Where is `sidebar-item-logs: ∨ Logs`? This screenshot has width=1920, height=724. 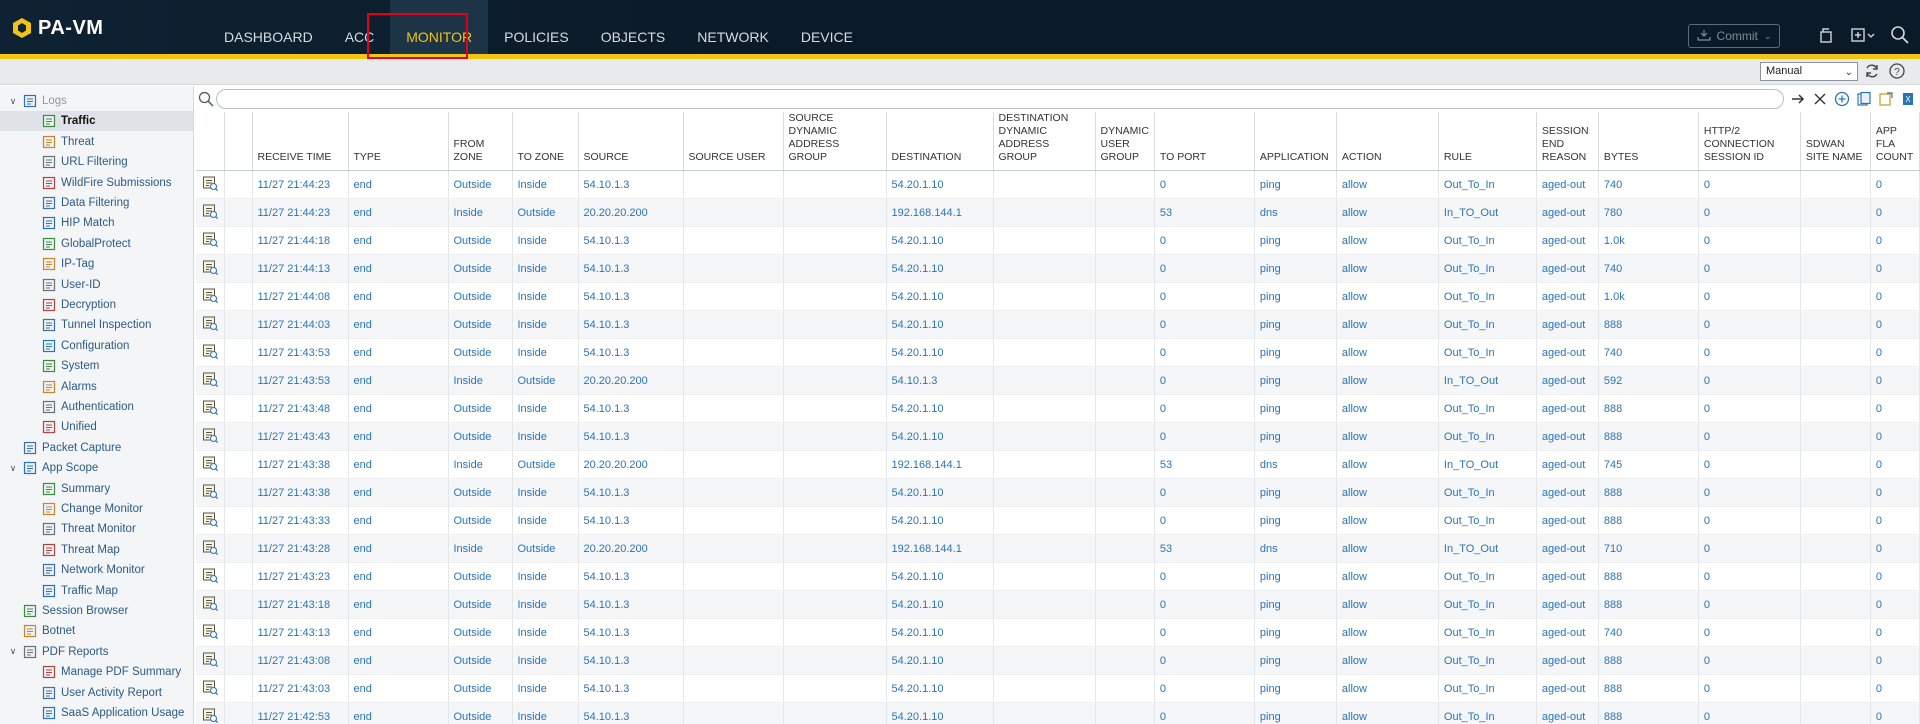 sidebar-item-logs: ∨ Logs is located at coordinates (37, 101).